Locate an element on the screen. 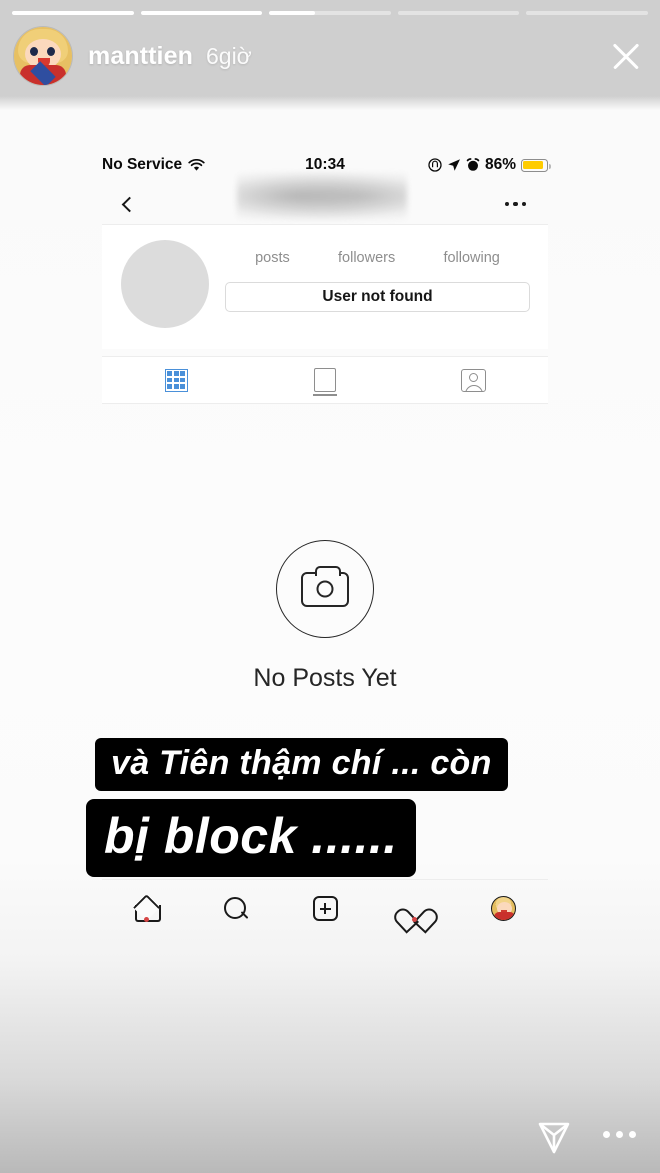 The width and height of the screenshot is (660, 1173). profile-avatar-icon is located at coordinates (503, 908).